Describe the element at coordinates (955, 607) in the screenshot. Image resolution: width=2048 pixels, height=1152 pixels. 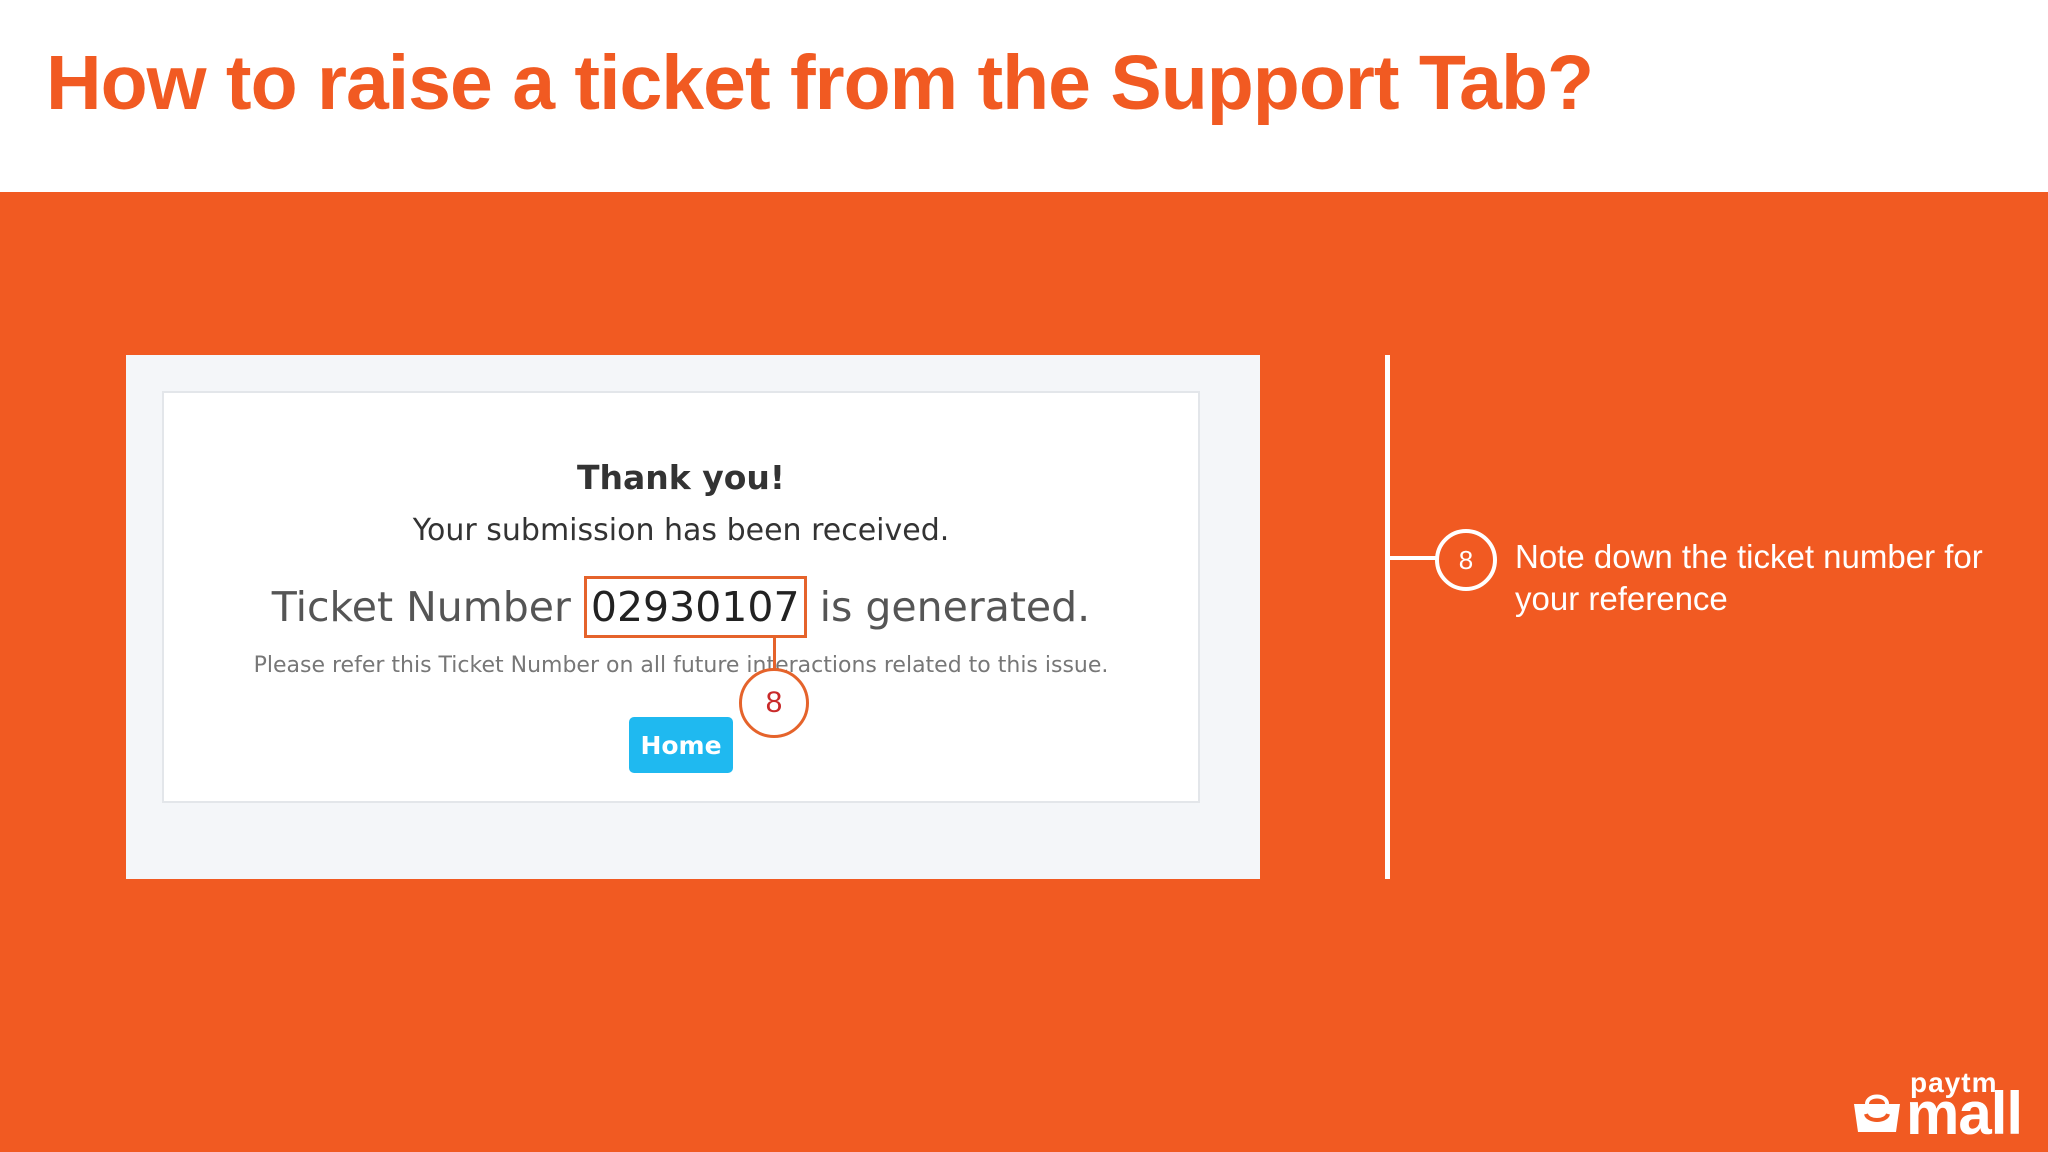
I see `ticket-suffix: is generated.` at that location.